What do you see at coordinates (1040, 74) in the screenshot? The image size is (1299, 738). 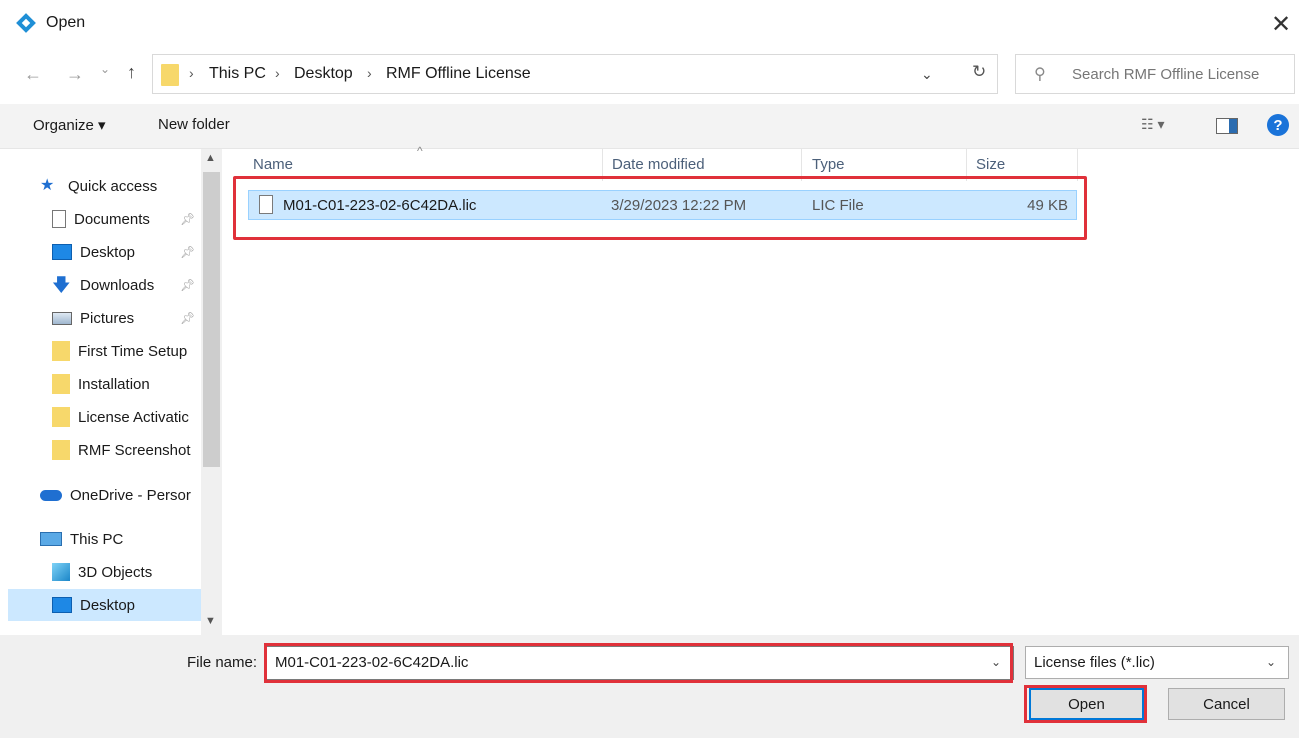 I see `search-icon: ⚲` at bounding box center [1040, 74].